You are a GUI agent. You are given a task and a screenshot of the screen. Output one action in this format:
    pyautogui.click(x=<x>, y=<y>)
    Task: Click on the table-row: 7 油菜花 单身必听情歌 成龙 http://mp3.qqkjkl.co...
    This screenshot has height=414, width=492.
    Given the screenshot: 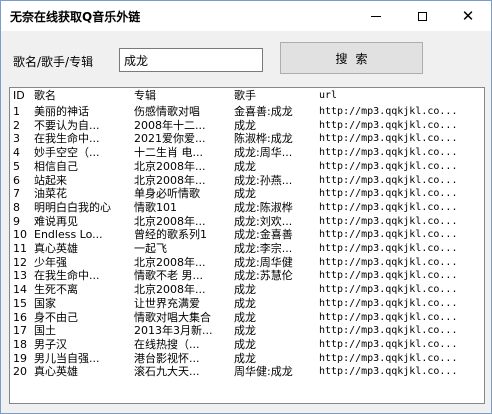 What is the action you would take?
    pyautogui.click(x=247, y=193)
    